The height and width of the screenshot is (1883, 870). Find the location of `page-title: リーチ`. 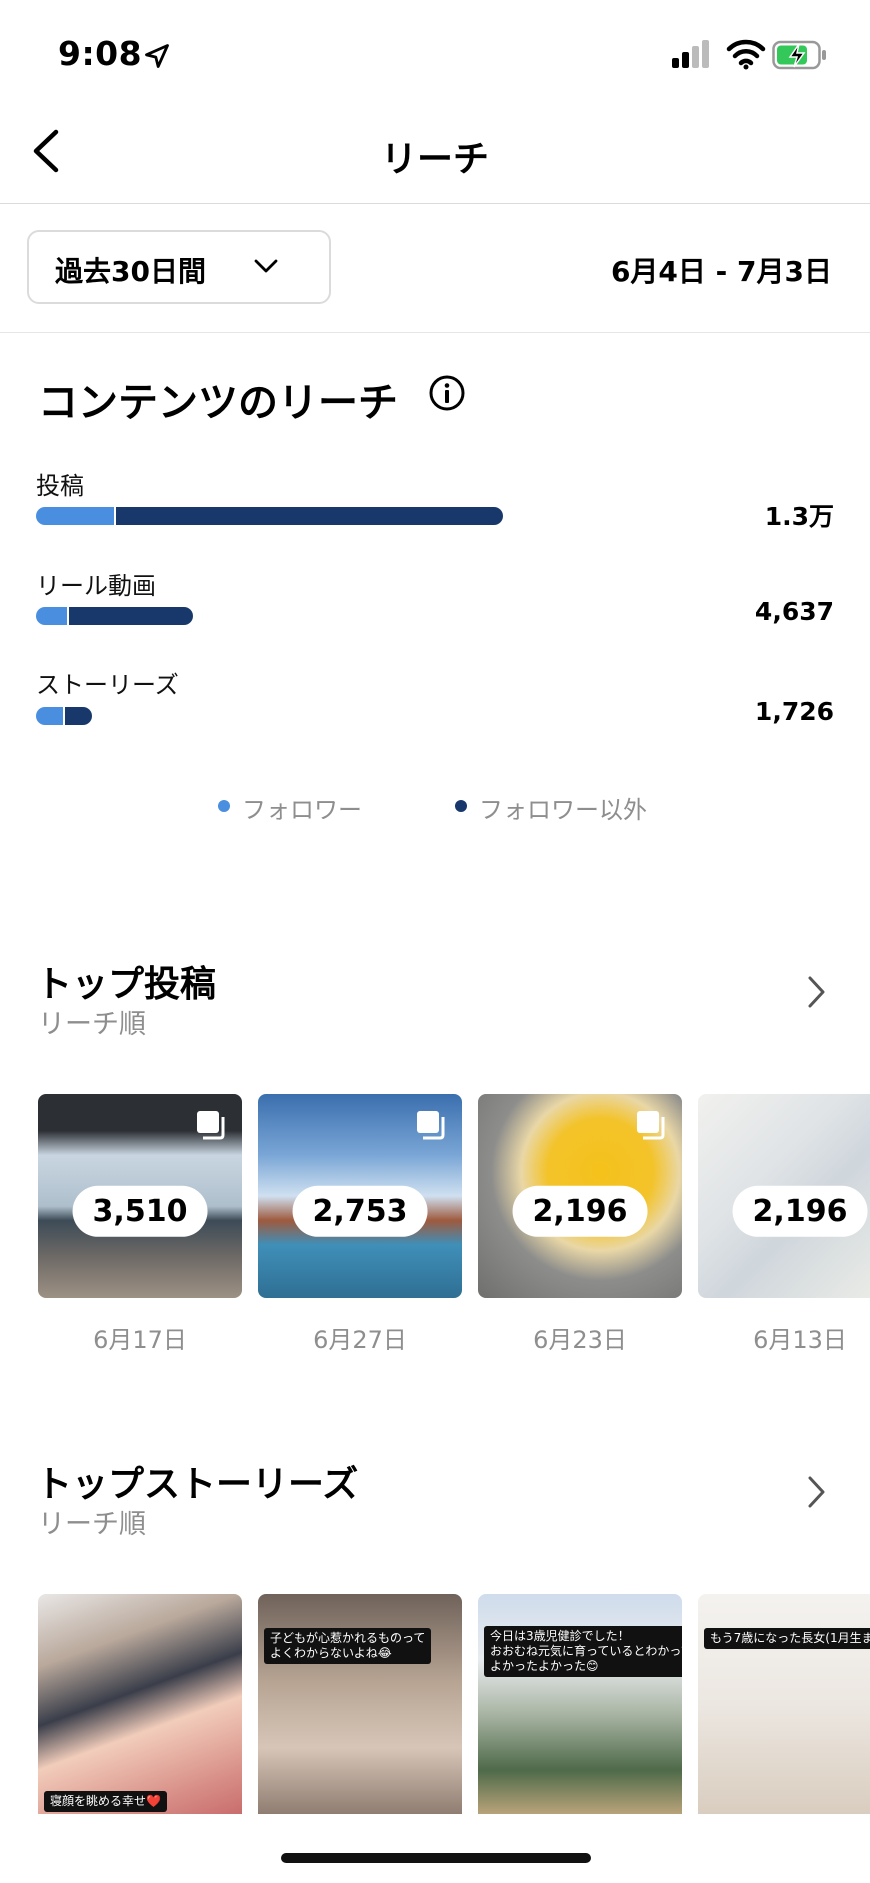

page-title: リーチ is located at coordinates (434, 159).